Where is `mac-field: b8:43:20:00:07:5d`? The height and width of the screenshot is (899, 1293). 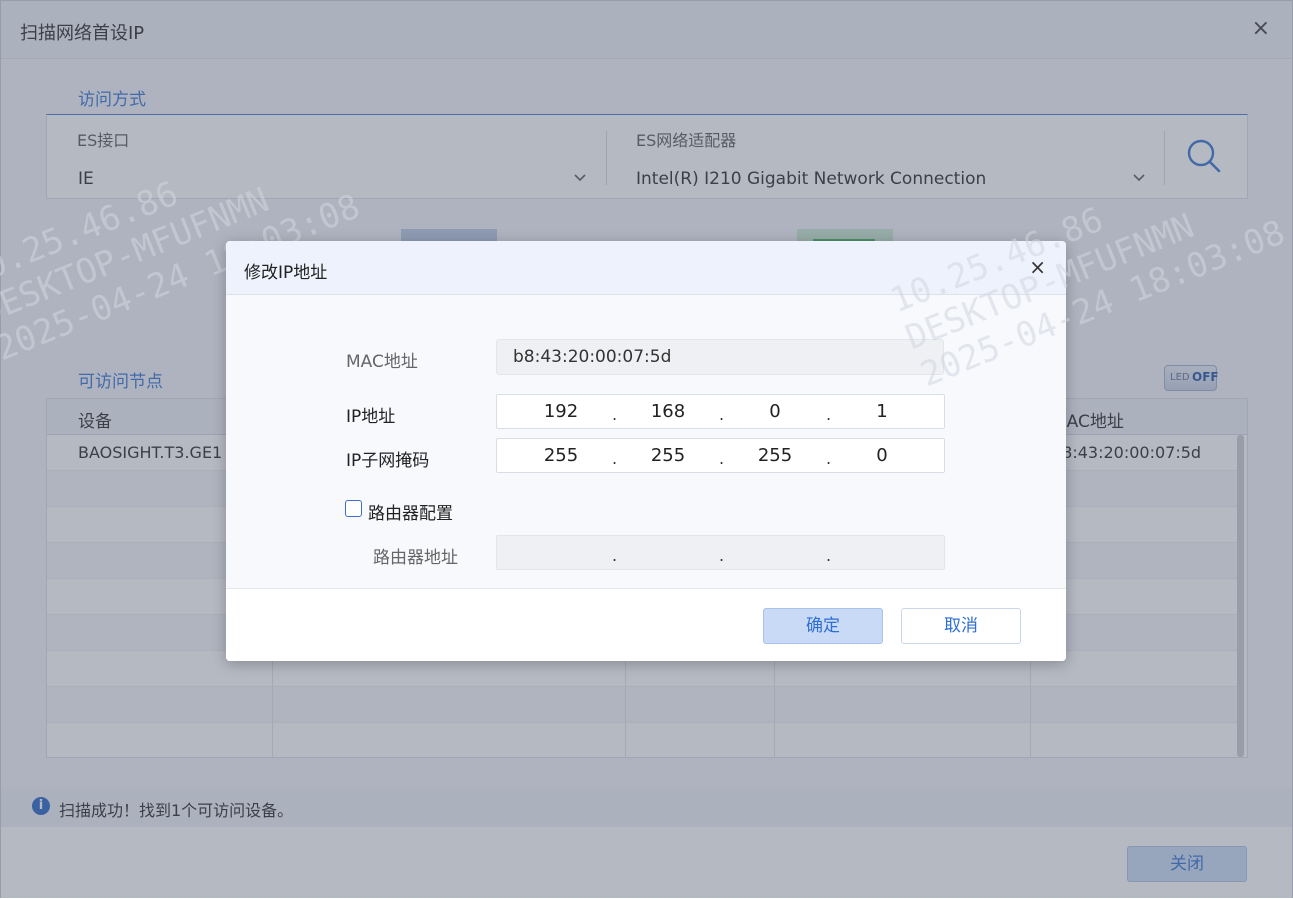 mac-field: b8:43:20:00:07:5d is located at coordinates (720, 357).